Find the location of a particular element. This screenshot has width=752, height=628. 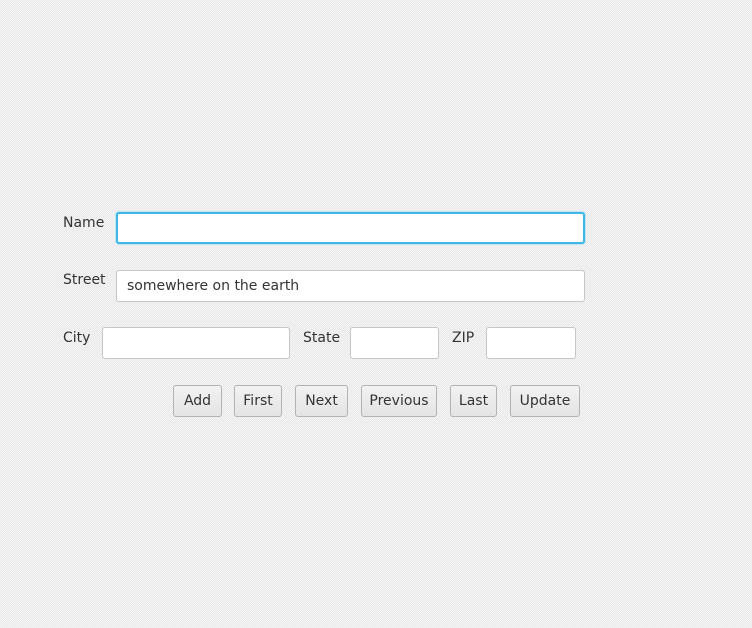

last-button: Last is located at coordinates (473, 401).